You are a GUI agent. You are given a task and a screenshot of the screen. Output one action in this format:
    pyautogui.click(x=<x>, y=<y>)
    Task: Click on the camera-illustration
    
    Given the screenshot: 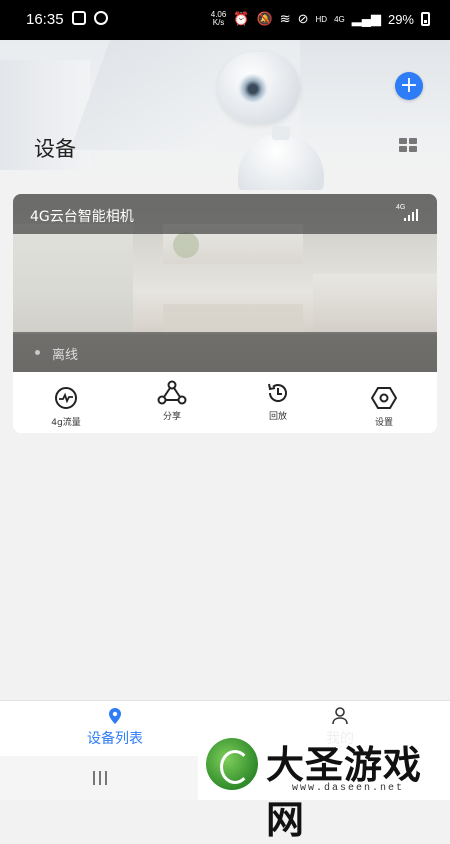 What is the action you would take?
    pyautogui.click(x=271, y=121)
    